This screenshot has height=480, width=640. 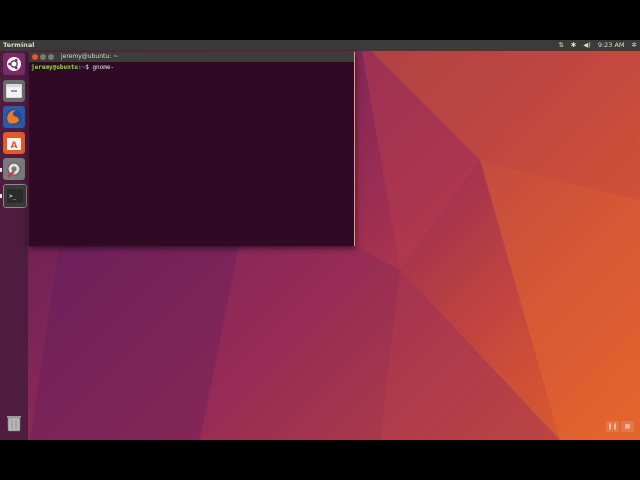 I want to click on maximize-icon, so click(x=51, y=57).